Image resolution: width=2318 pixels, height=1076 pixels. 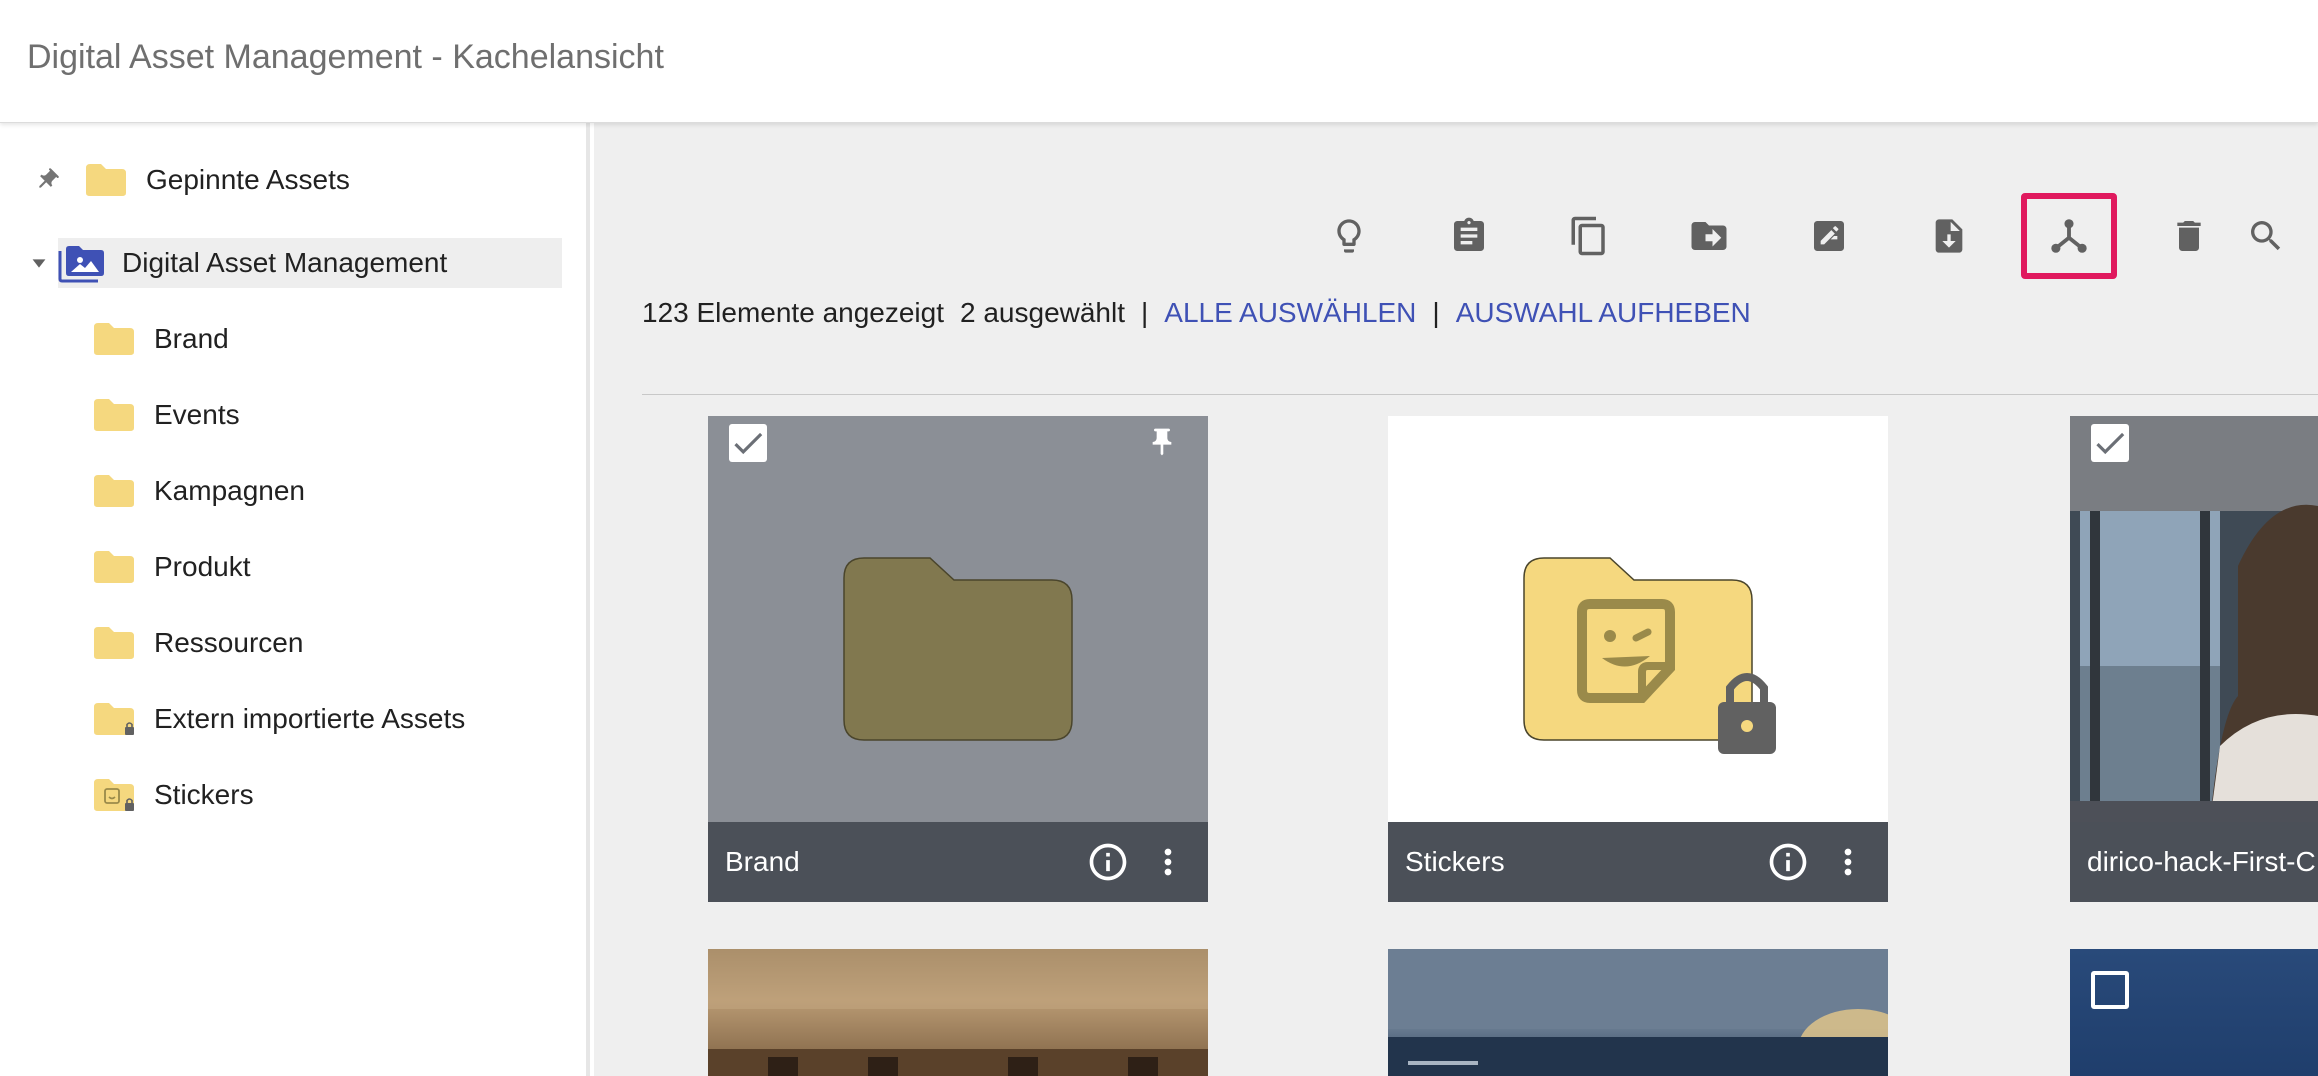 I want to click on lightbulb-icon, so click(x=1349, y=236).